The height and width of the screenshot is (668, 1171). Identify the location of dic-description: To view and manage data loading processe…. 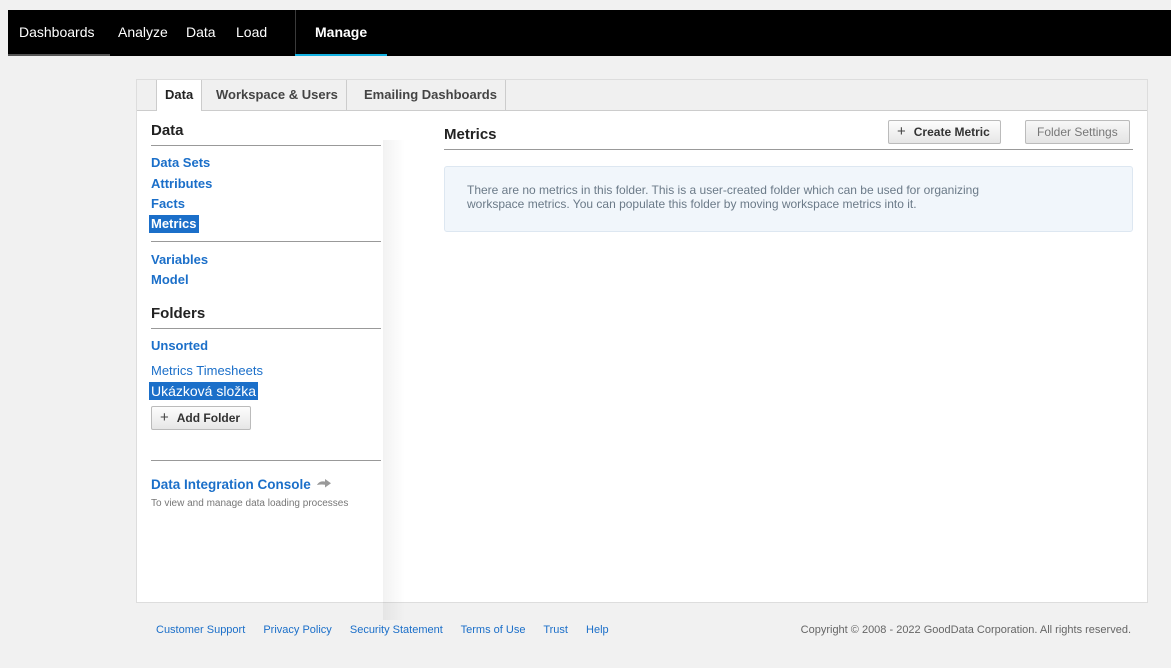
(250, 503).